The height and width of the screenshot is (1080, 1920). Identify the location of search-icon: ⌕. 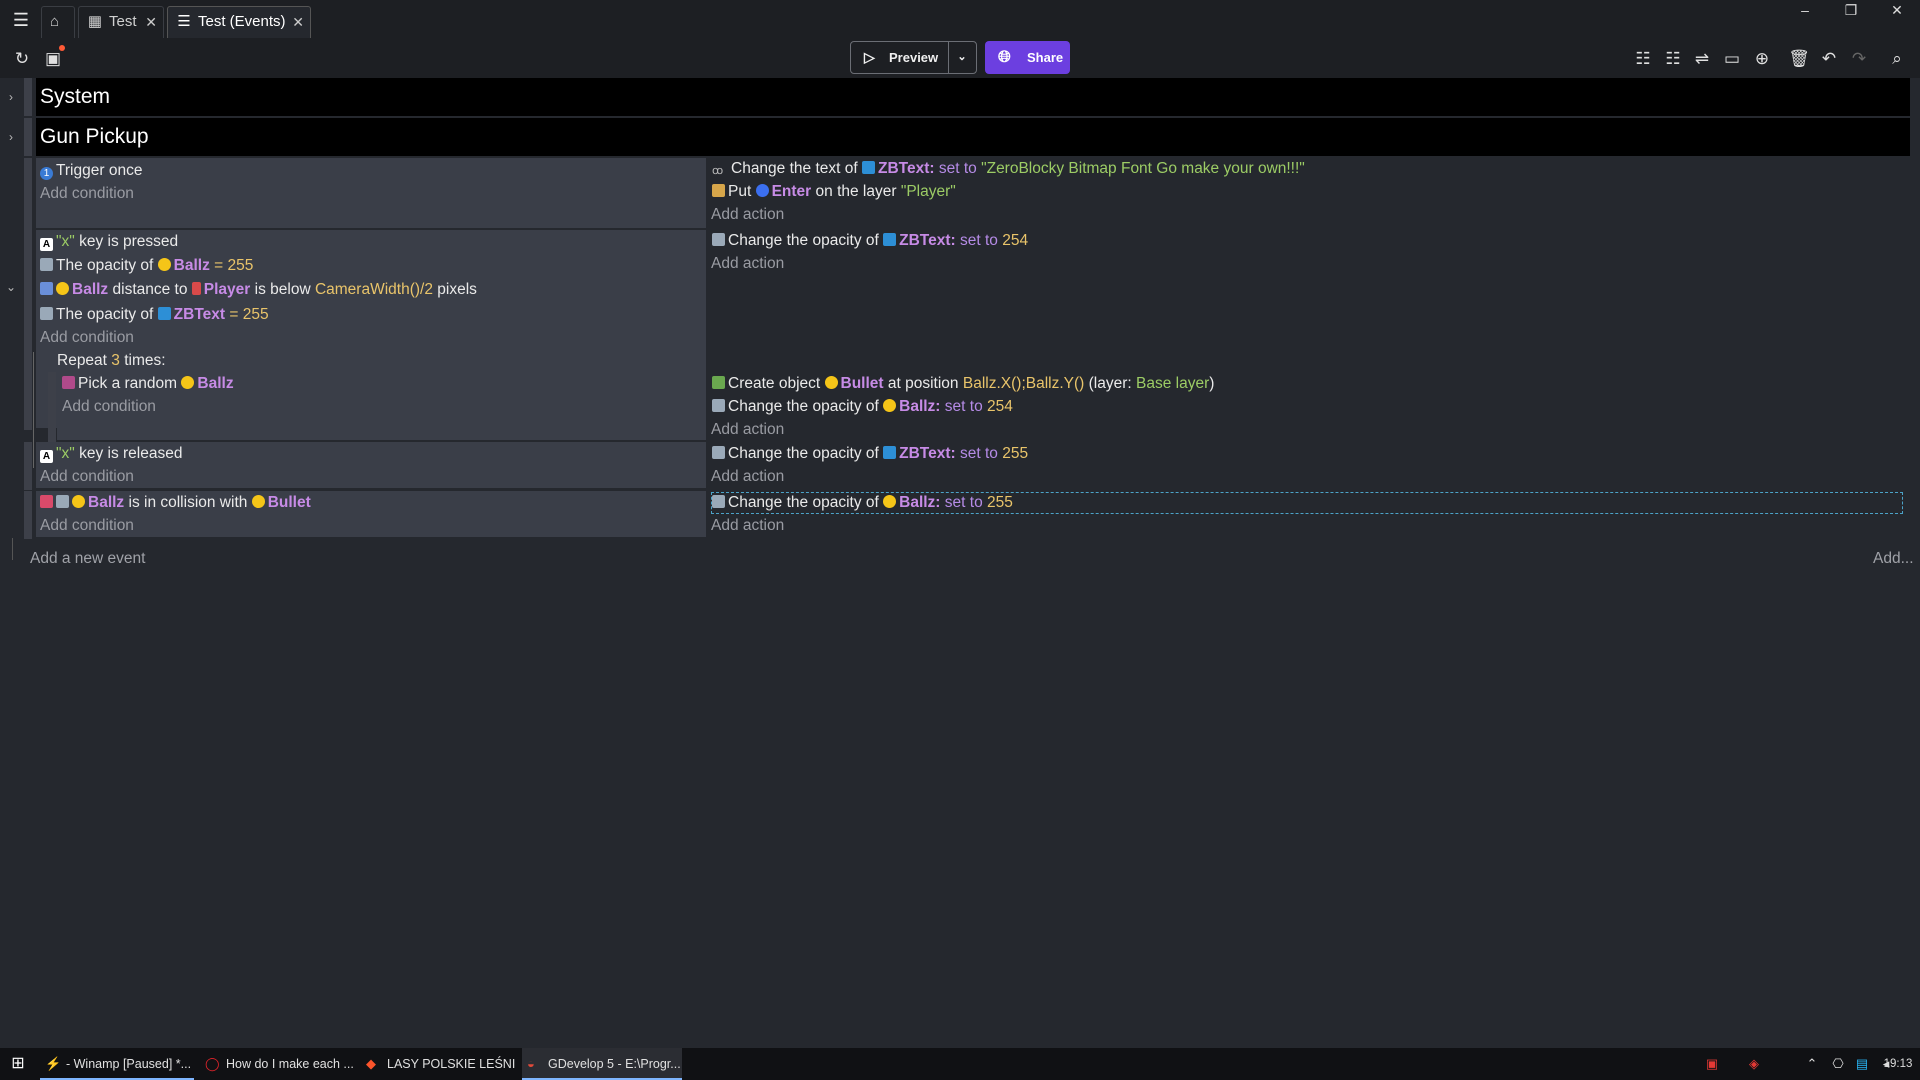
(1897, 59).